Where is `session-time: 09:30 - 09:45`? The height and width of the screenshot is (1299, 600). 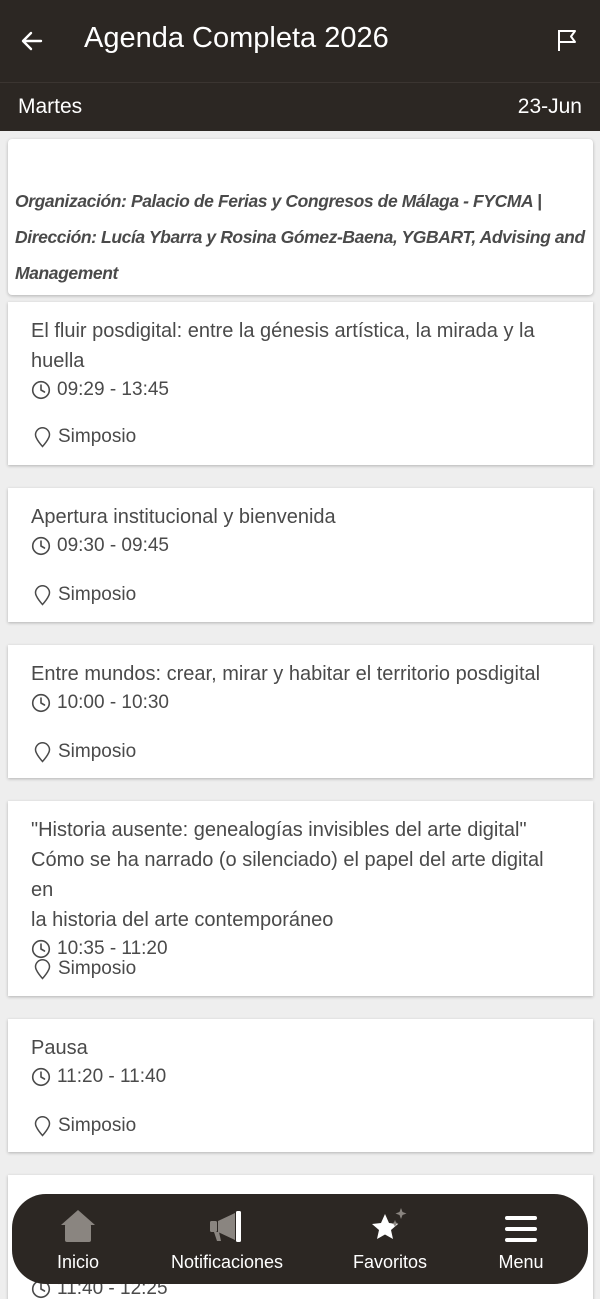 session-time: 09:30 - 09:45 is located at coordinates (300, 546).